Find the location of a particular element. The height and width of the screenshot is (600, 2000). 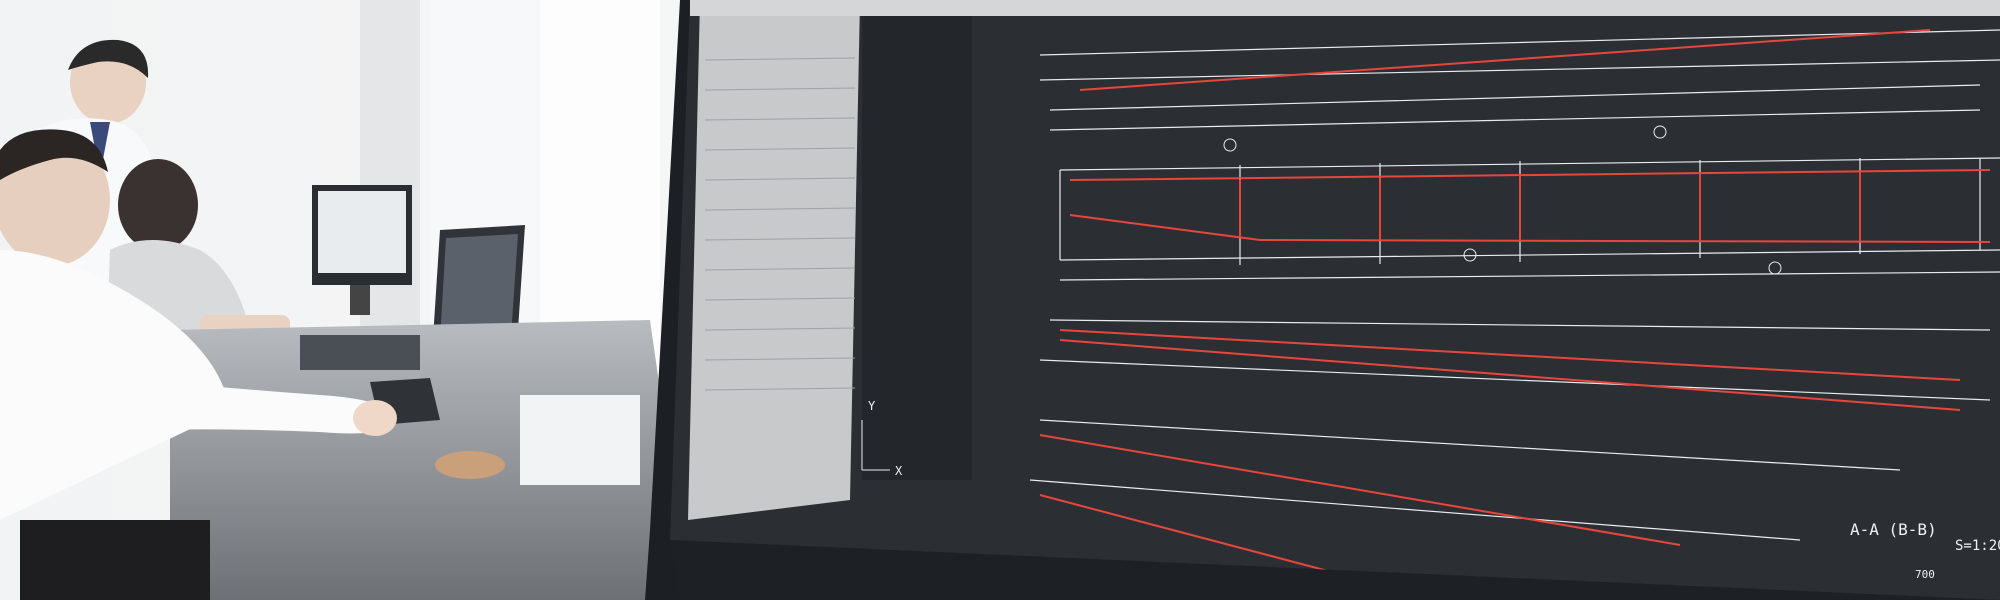

desk-box is located at coordinates (580, 440).